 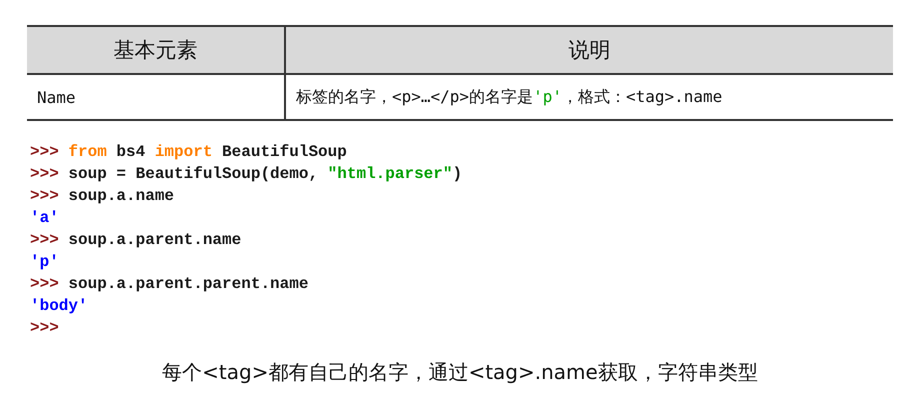 What do you see at coordinates (188, 152) in the screenshot?
I see `code-line: >>> from bs4 import BeautifulSoup` at bounding box center [188, 152].